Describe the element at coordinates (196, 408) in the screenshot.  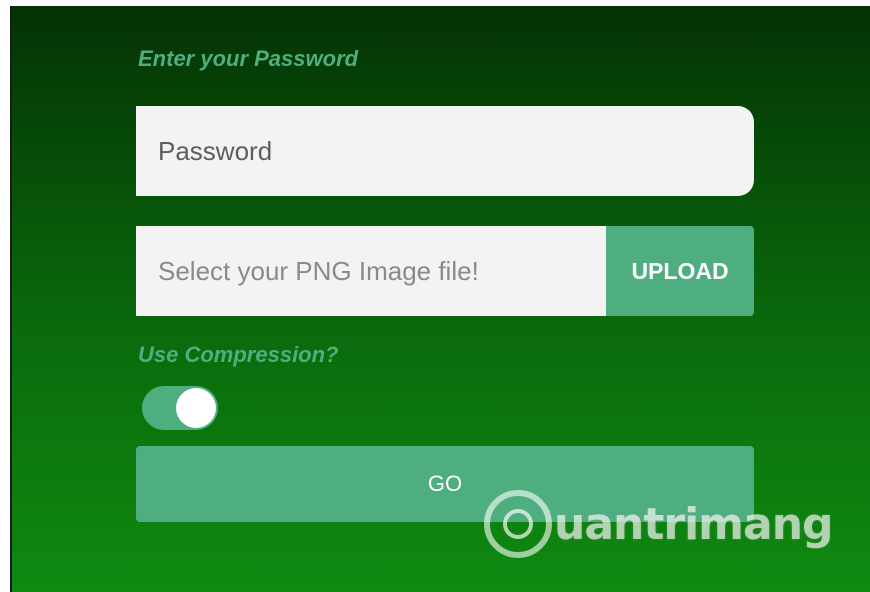
I see `toggle-knob` at that location.